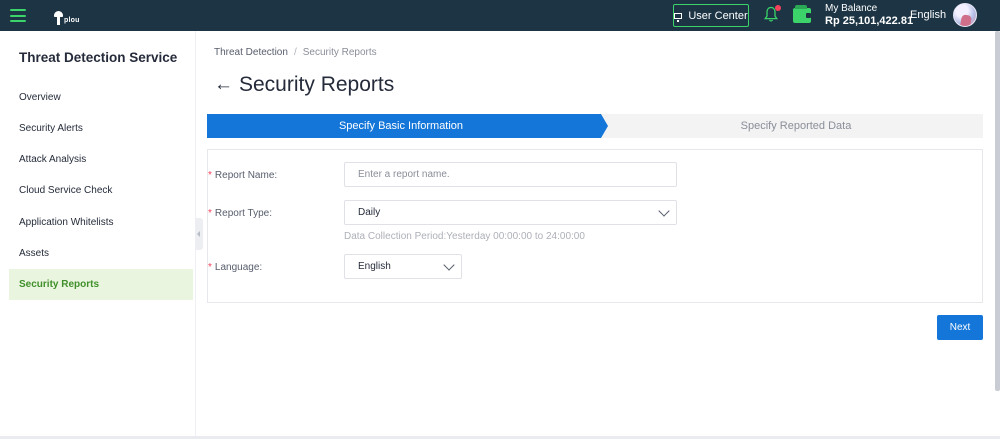 The width and height of the screenshot is (1000, 439). I want to click on report-name-label: * Report Name:, so click(242, 175).